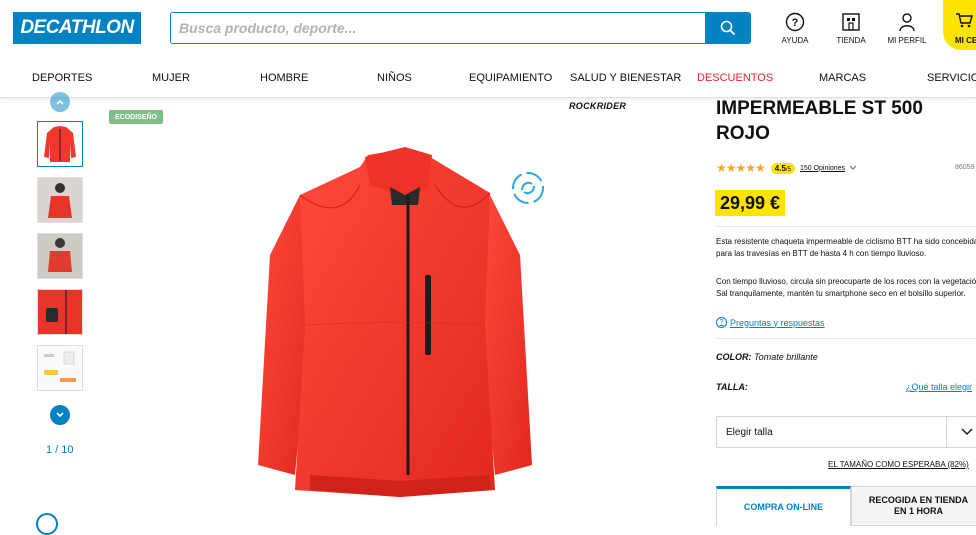  I want to click on questions-link: ? Preguntas y respuestas, so click(770, 322).